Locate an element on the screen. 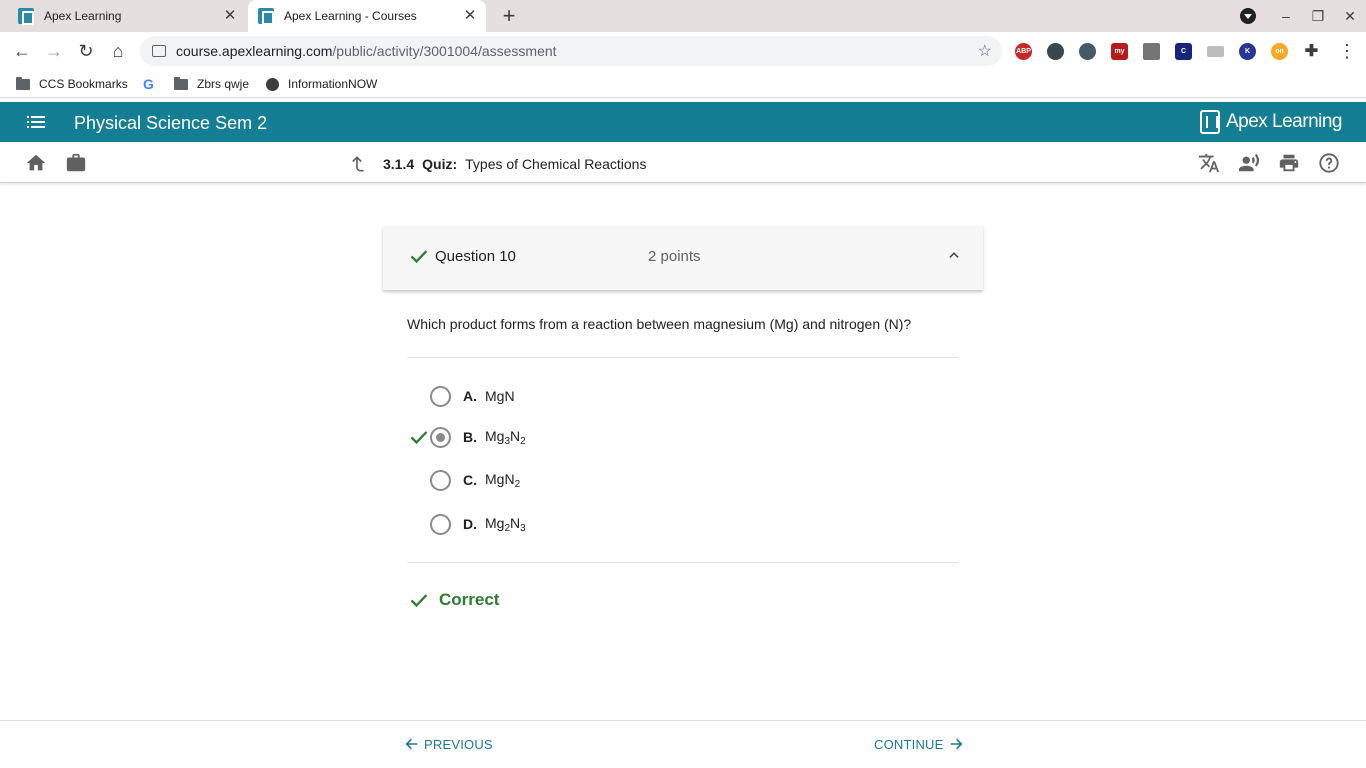  logo-text: Apex Learning is located at coordinates (1284, 121).